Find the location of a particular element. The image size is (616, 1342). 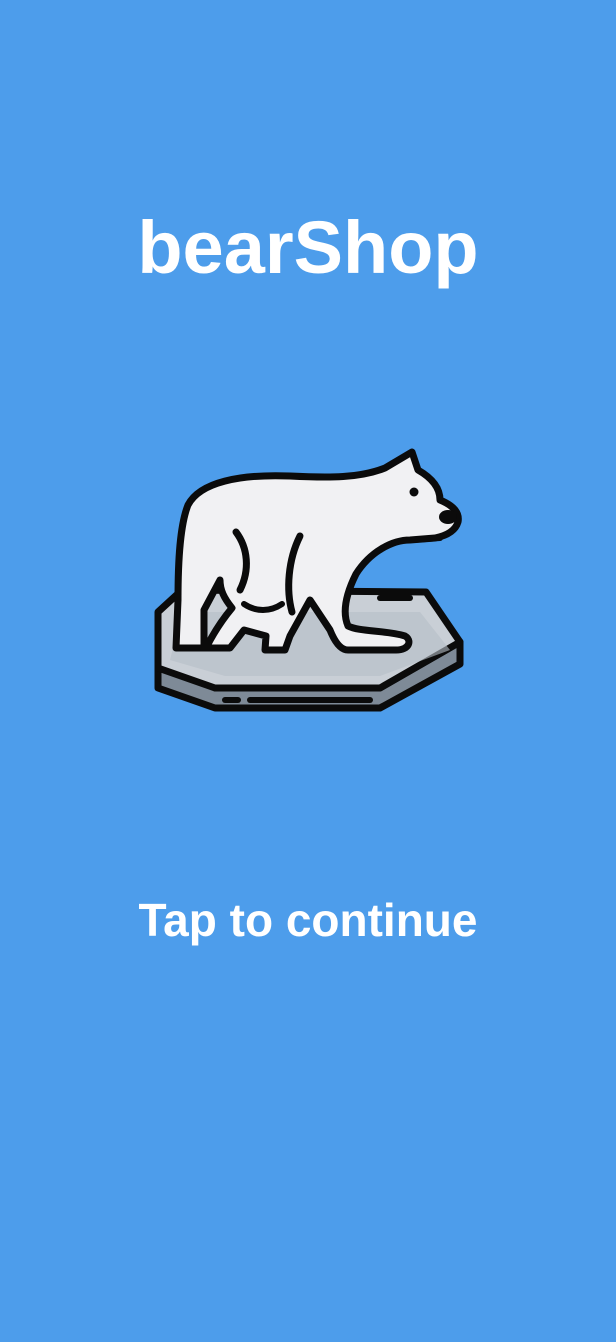

tap-to-continue-prompt: Tap to continue is located at coordinates (308, 920).